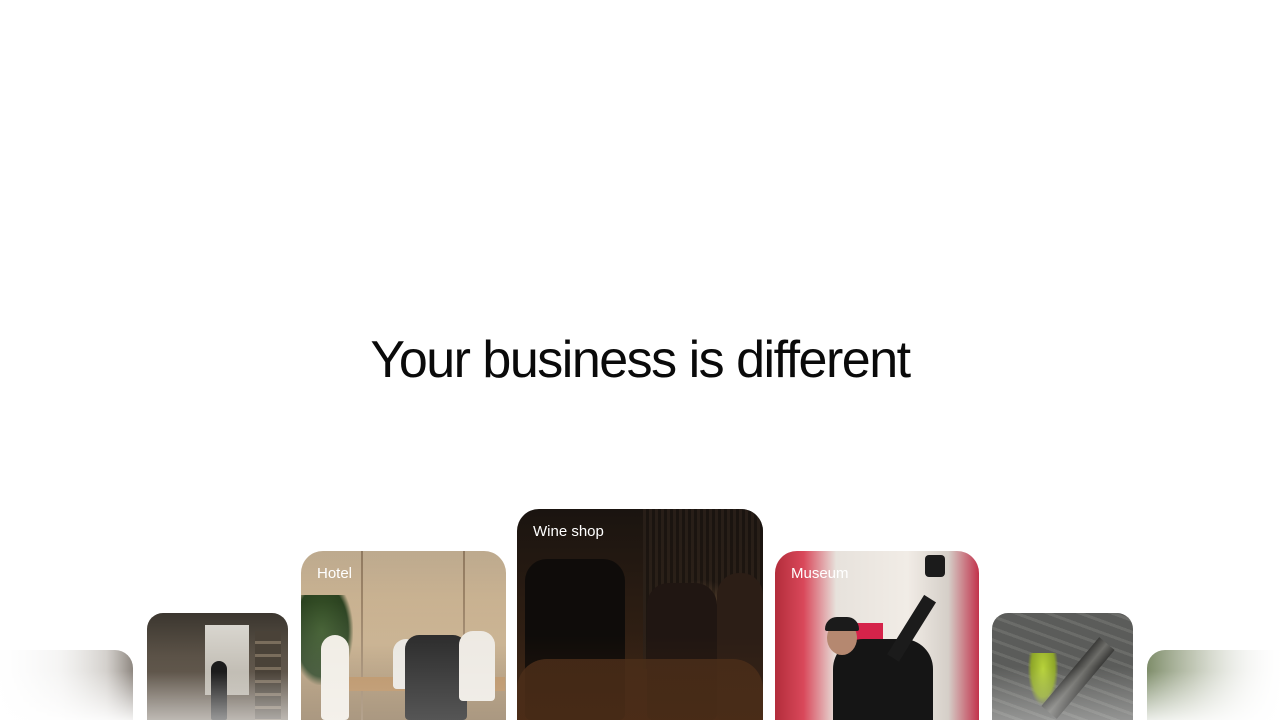  I want to click on card-photo-wall-panel, so click(362, 635).